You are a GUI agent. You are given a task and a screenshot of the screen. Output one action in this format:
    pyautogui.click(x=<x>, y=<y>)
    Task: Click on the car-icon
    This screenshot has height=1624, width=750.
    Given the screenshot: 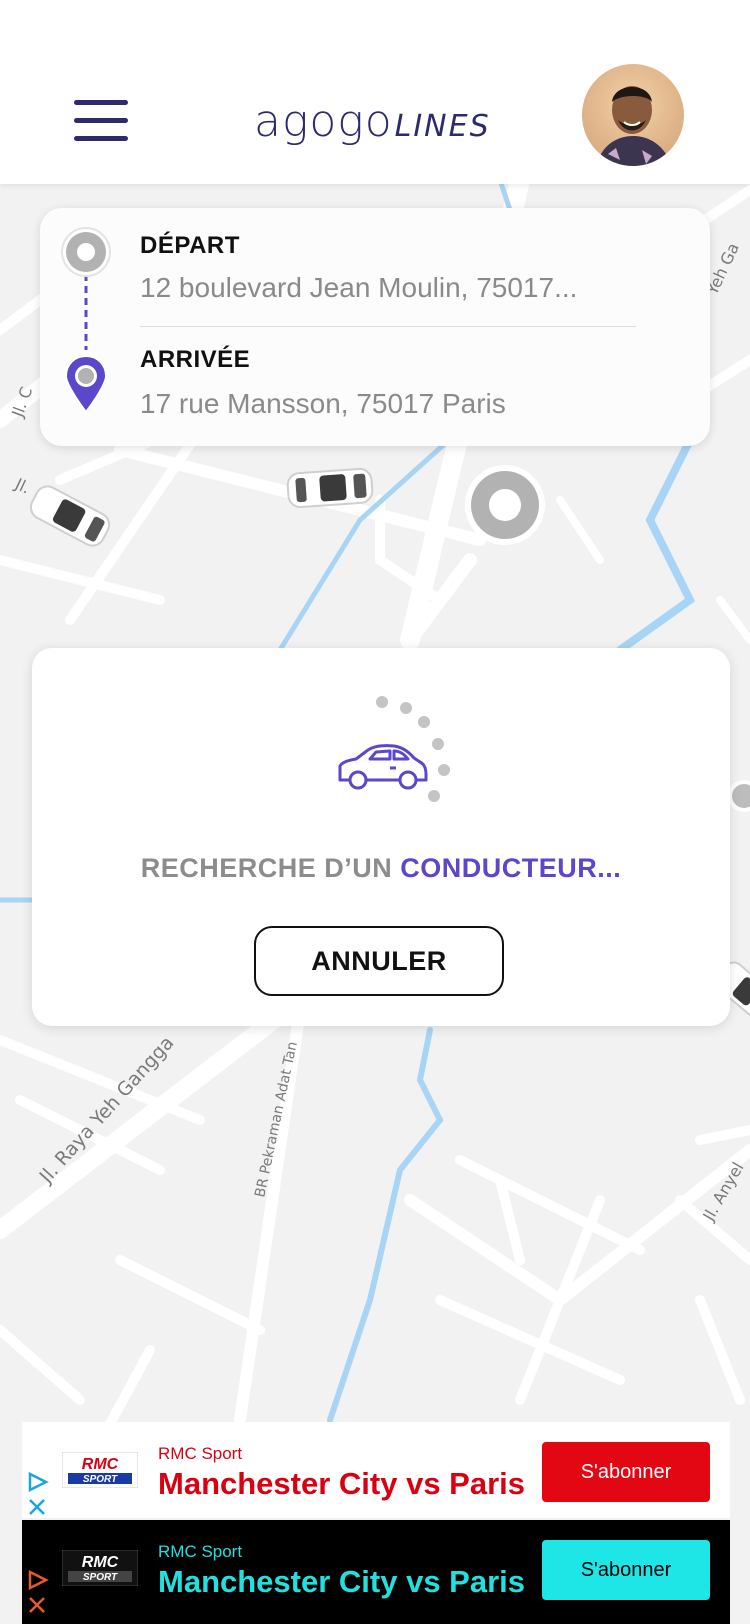 What is the action you would take?
    pyautogui.click(x=394, y=749)
    